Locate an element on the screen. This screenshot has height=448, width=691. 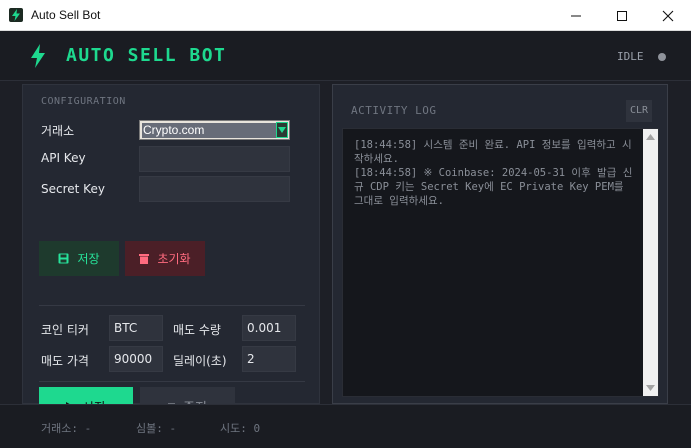
sell-qty-input: 0.001 is located at coordinates (269, 328).